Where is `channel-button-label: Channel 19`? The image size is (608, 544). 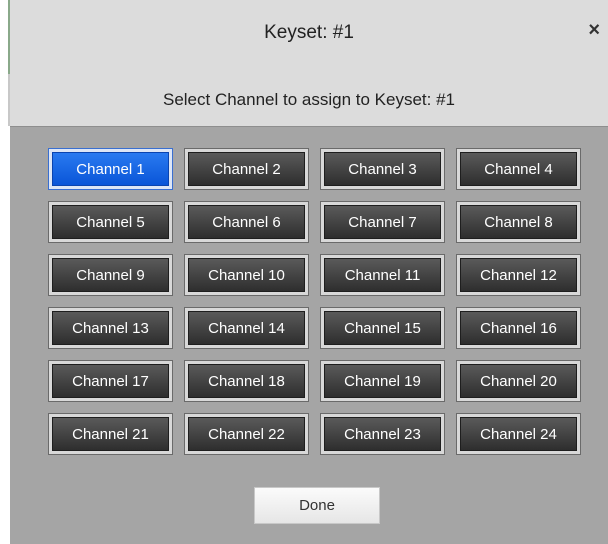
channel-button-label: Channel 19 is located at coordinates (382, 381).